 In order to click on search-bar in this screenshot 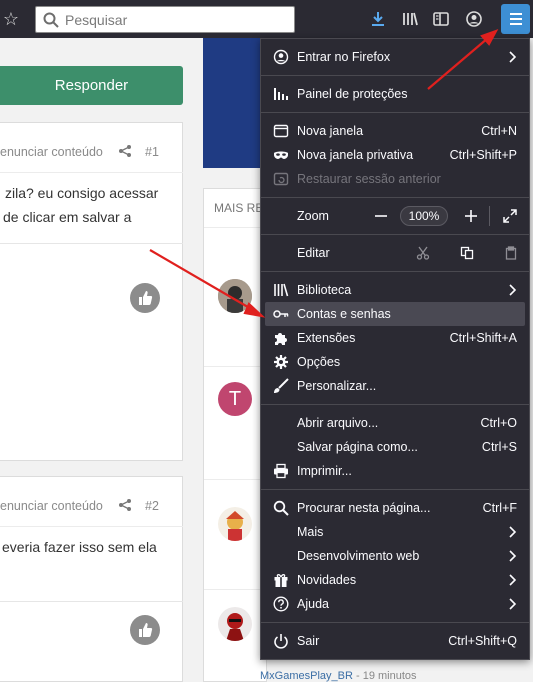, I will do `click(165, 19)`.